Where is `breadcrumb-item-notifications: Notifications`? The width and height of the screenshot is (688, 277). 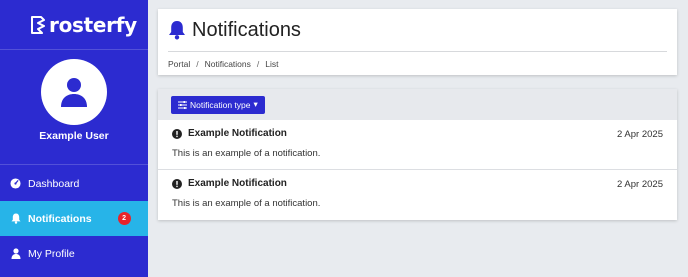
breadcrumb-item-notifications: Notifications is located at coordinates (228, 64).